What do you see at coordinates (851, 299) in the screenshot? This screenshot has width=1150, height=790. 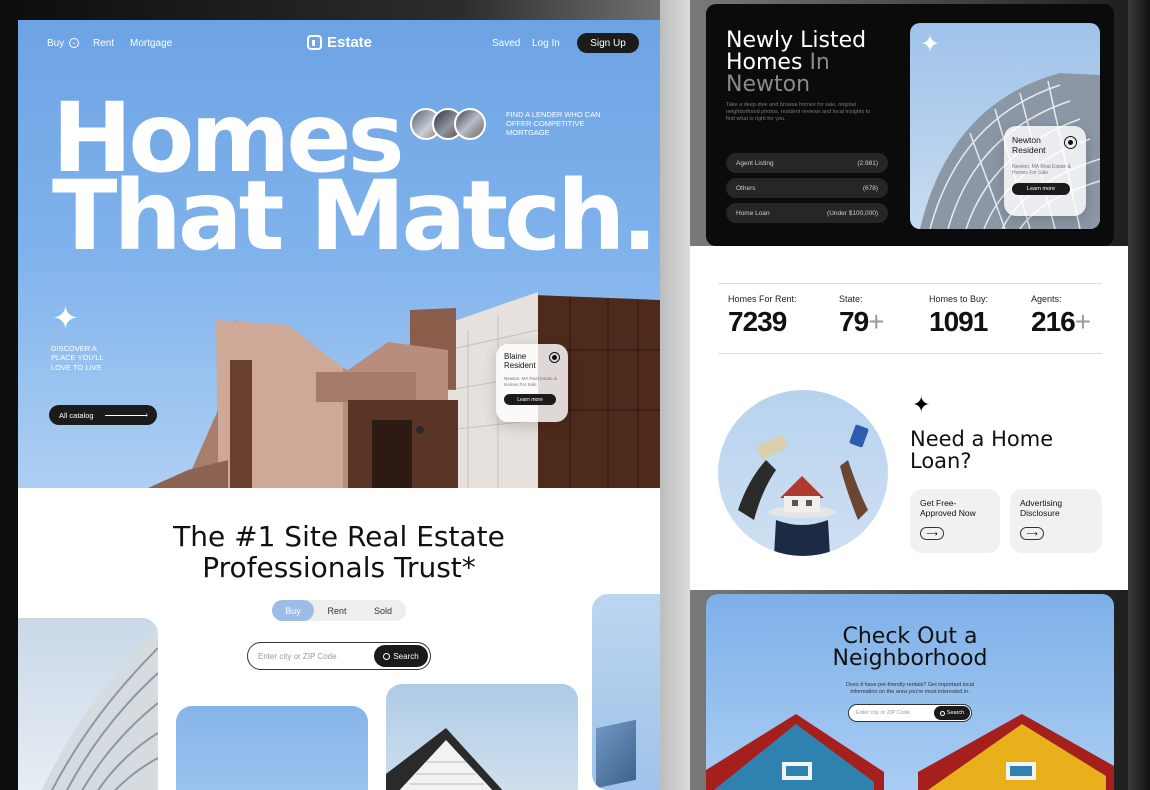 I see `stat-label-state: State:` at bounding box center [851, 299].